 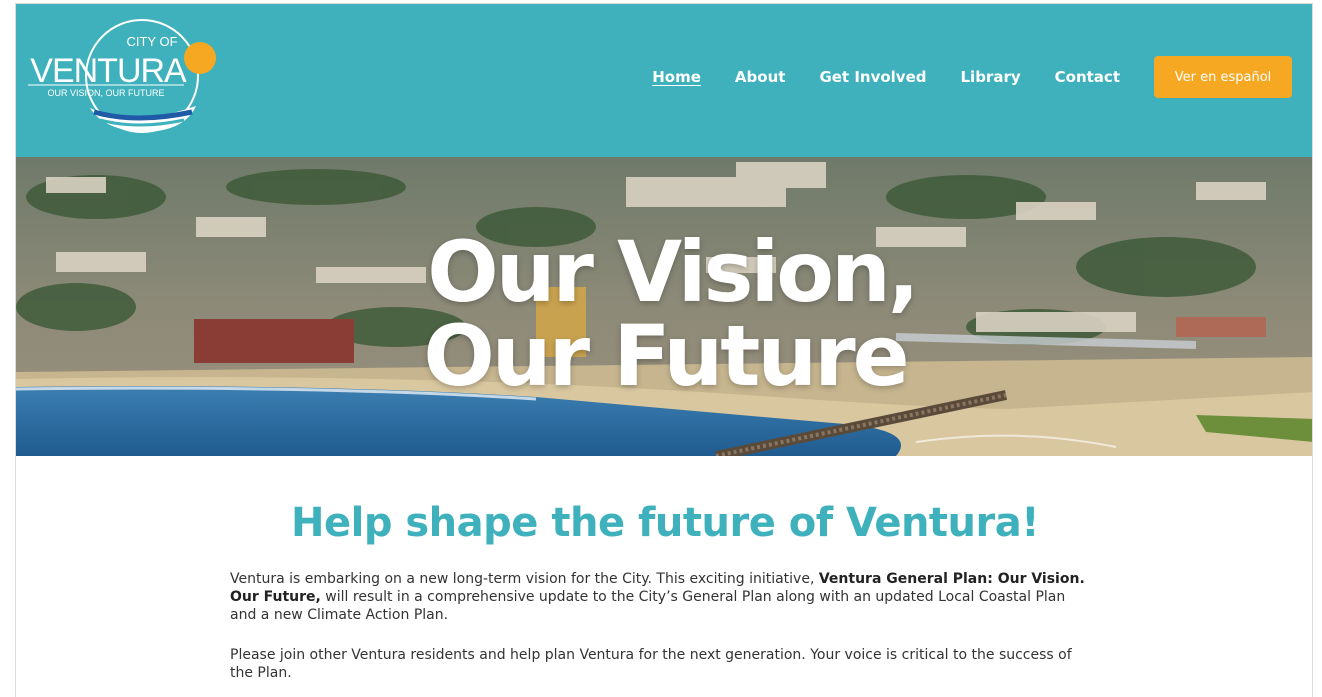 What do you see at coordinates (105, 93) in the screenshot?
I see `svg-text: OUR VISION, OUR FUTURE` at bounding box center [105, 93].